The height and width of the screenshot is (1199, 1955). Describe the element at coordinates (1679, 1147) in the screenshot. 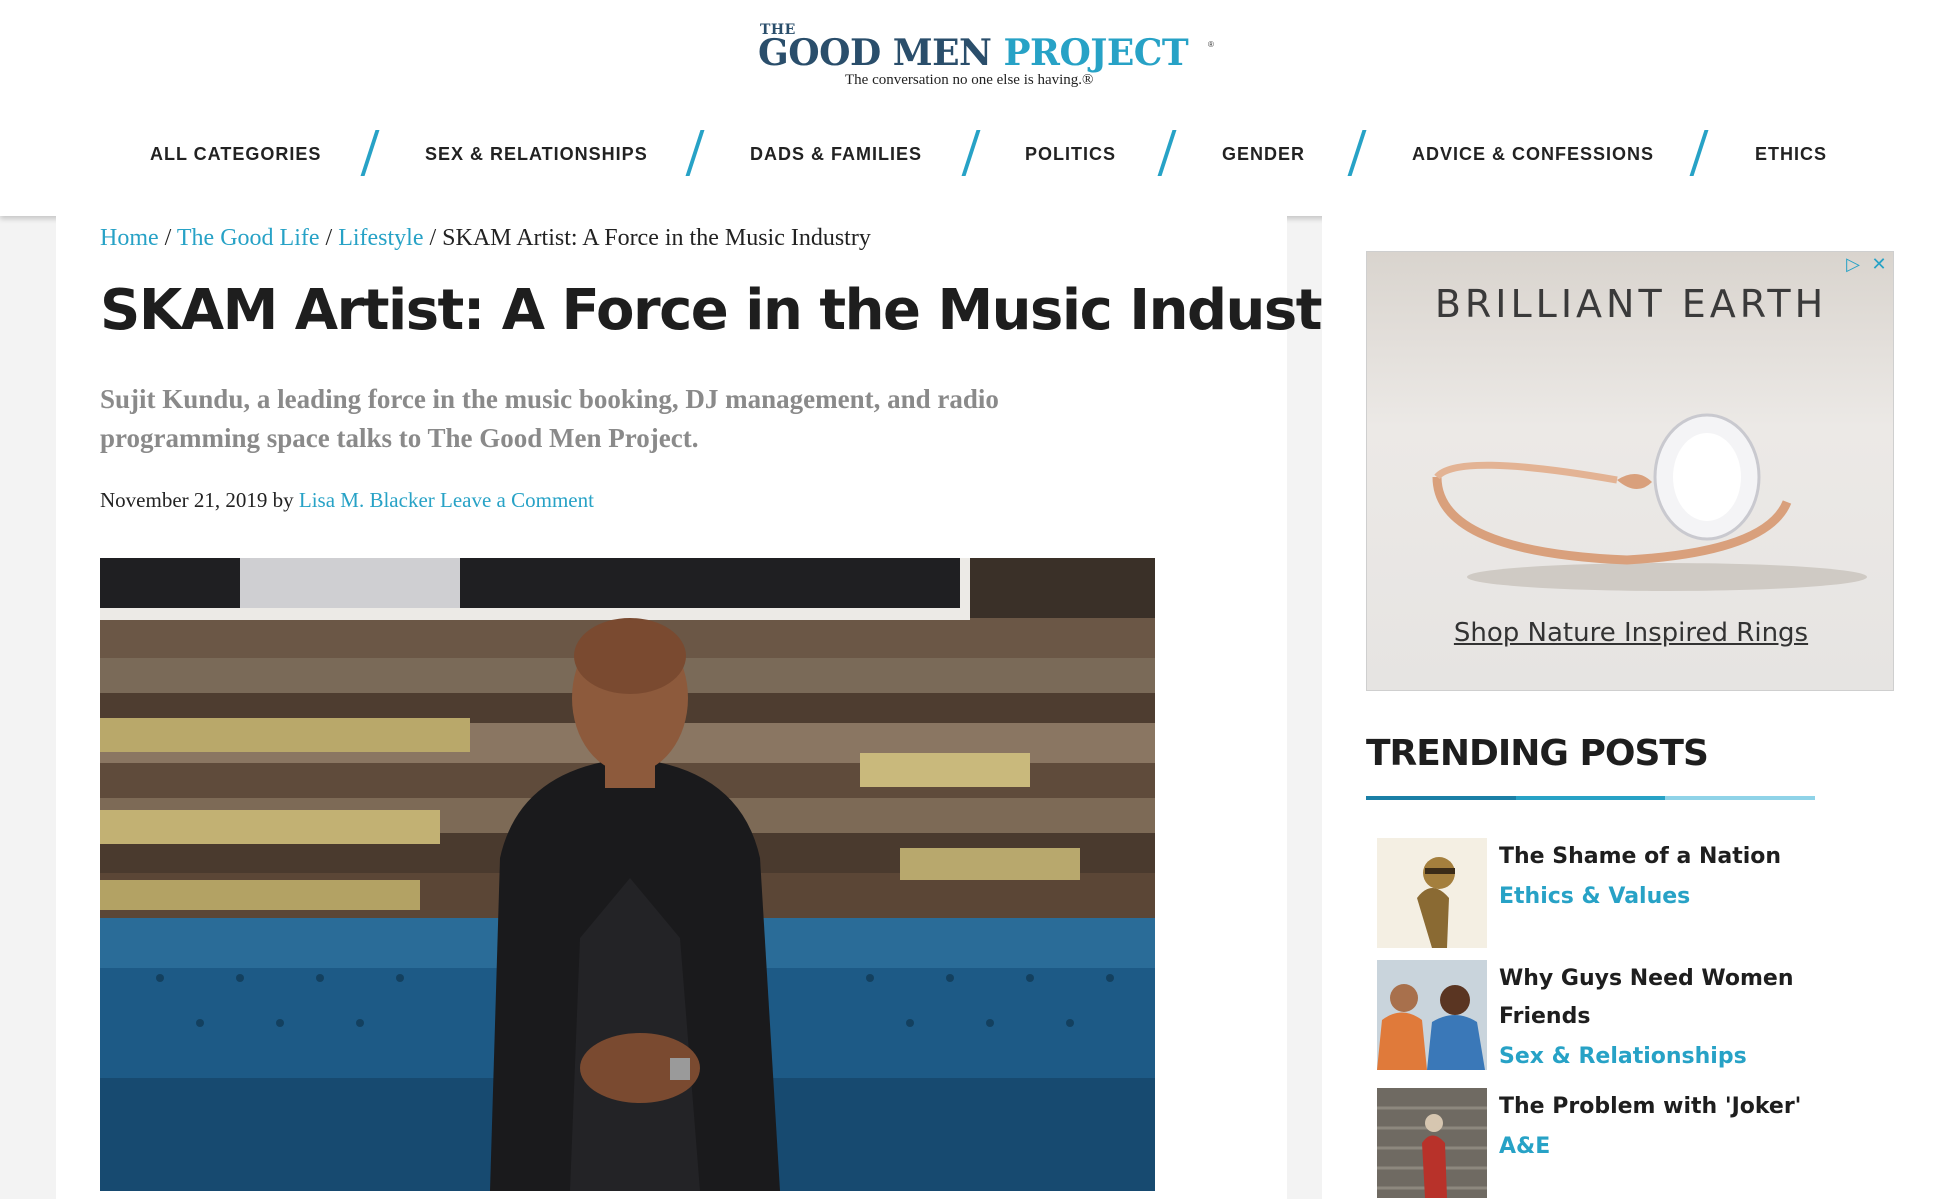

I see `trending-post-category: A&E` at that location.